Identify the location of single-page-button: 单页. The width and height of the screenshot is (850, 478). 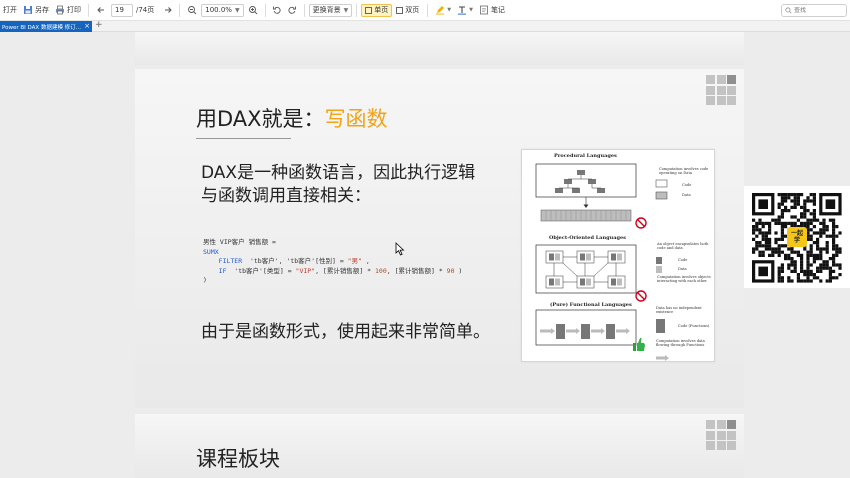
(377, 10).